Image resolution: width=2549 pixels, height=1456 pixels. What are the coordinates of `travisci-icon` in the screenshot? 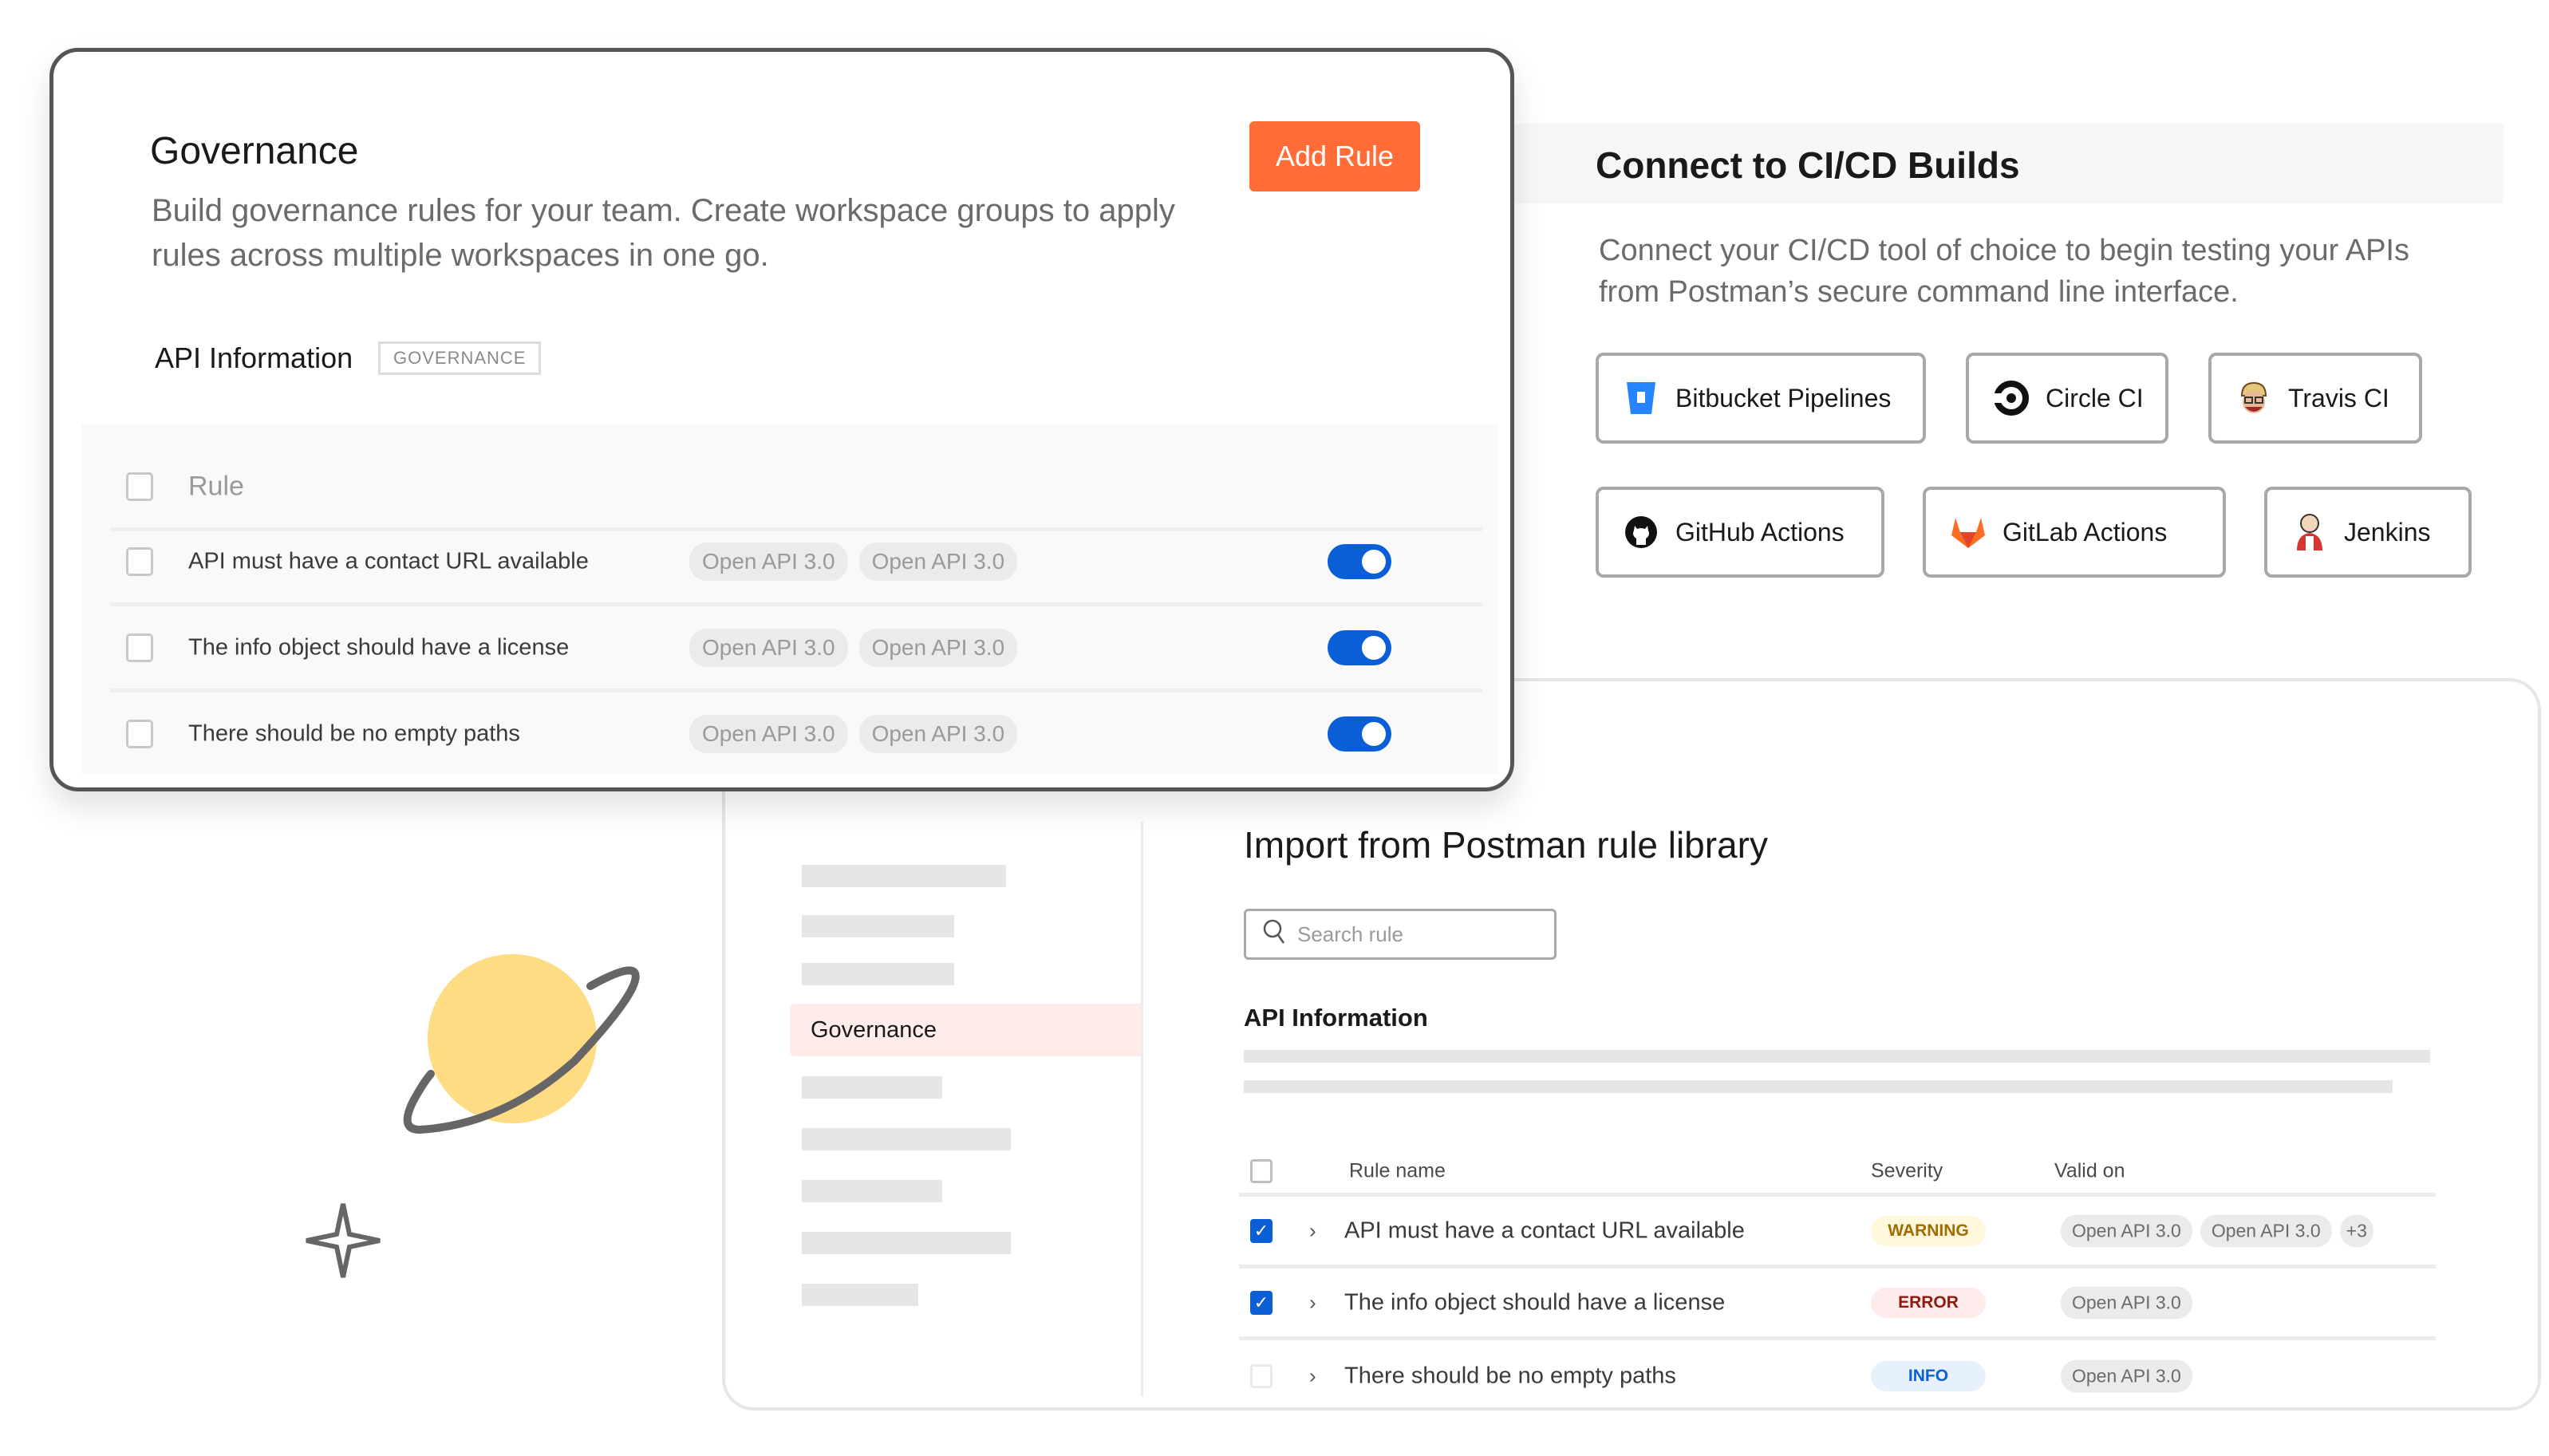 It's located at (2253, 398).